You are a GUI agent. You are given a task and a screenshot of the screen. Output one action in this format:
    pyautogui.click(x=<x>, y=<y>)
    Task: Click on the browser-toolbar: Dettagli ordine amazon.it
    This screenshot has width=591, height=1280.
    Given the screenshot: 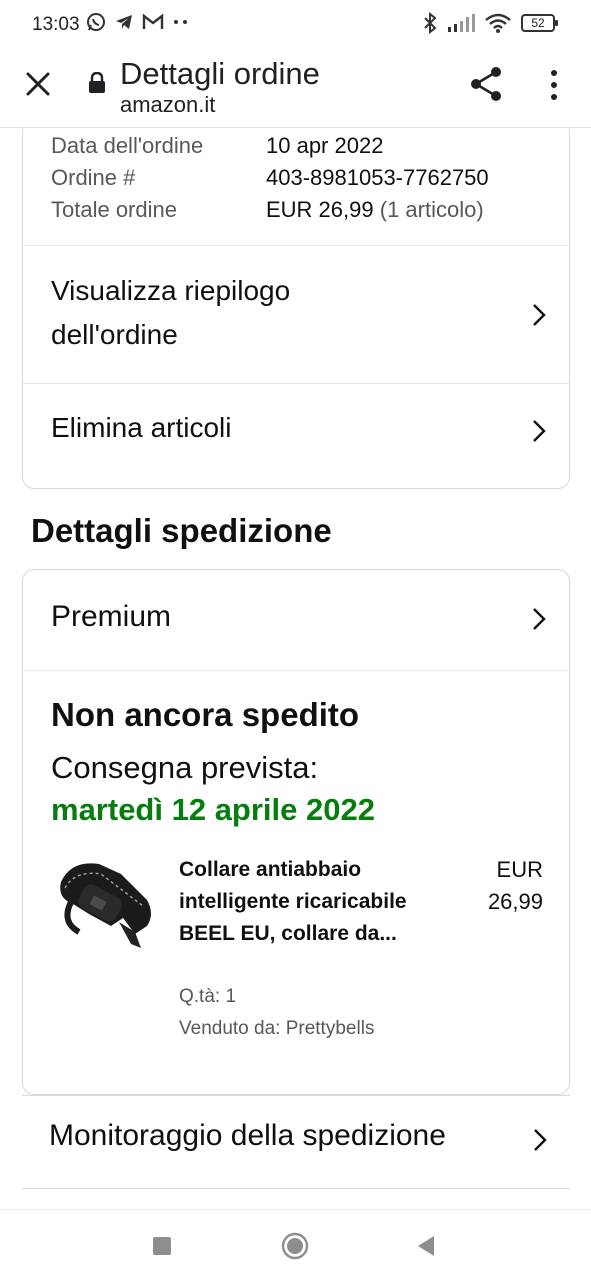 What is the action you would take?
    pyautogui.click(x=295, y=90)
    